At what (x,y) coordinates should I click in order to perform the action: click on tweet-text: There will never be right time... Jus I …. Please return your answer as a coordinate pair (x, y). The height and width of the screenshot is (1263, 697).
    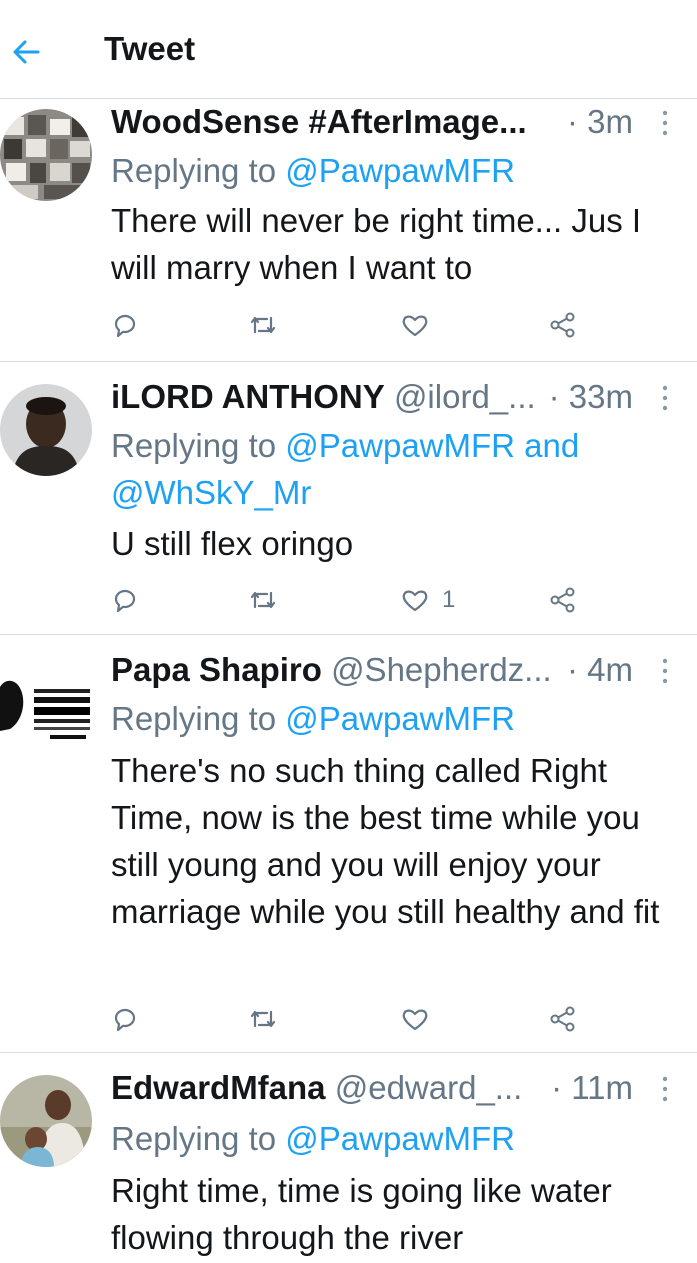
    Looking at the image, I should click on (376, 244).